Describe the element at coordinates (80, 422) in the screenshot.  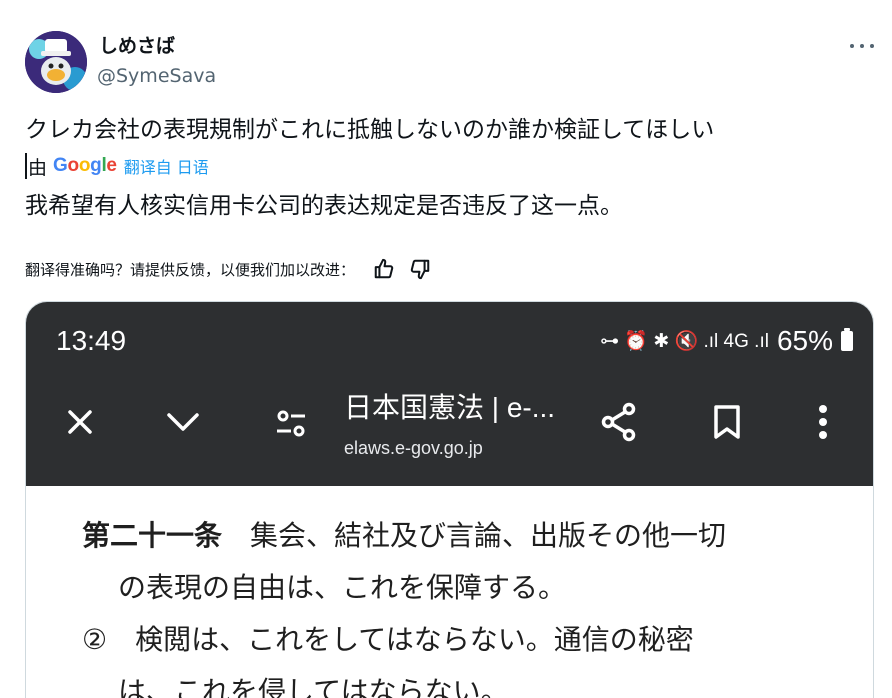
I see `close-icon` at that location.